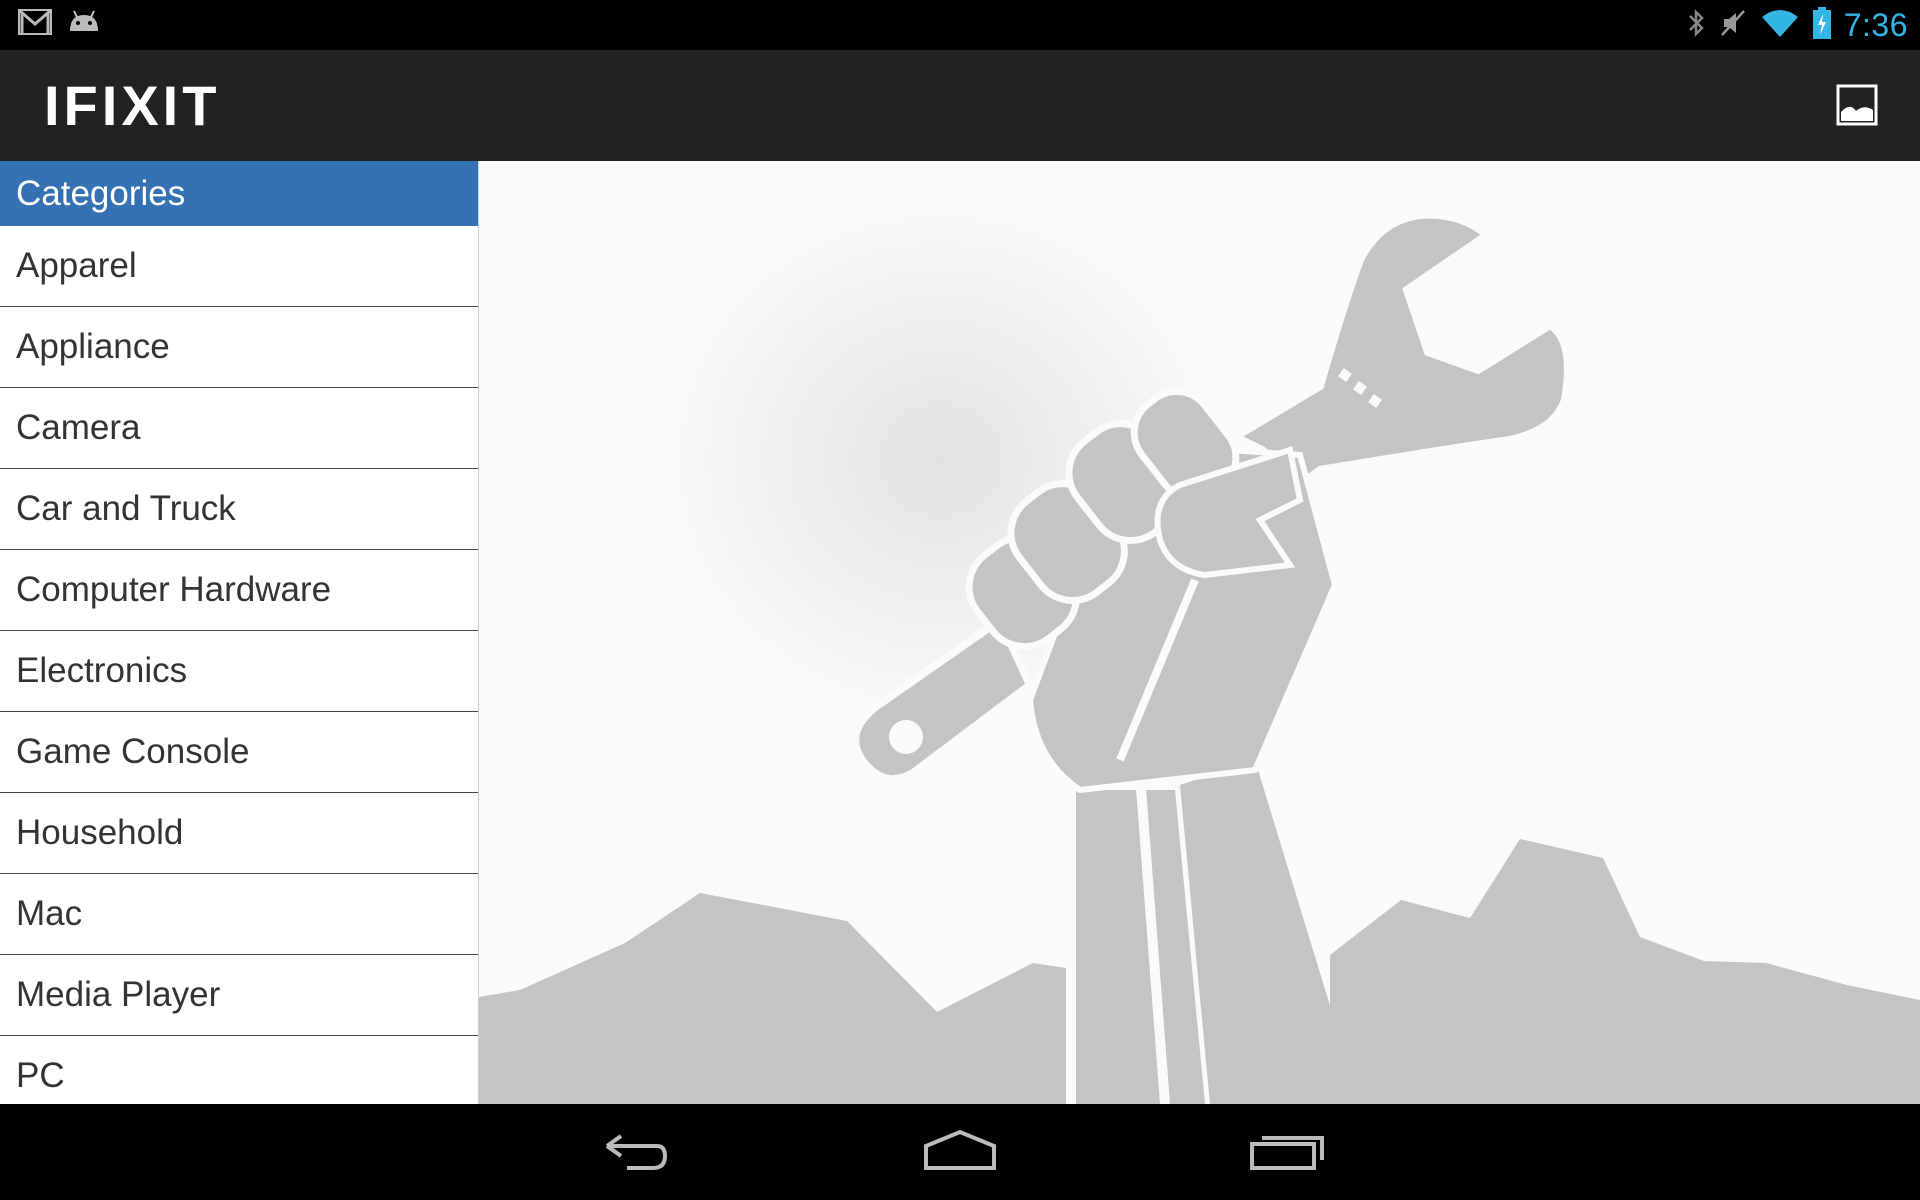 The height and width of the screenshot is (1200, 1920). Describe the element at coordinates (1733, 25) in the screenshot. I see `mute-icon` at that location.